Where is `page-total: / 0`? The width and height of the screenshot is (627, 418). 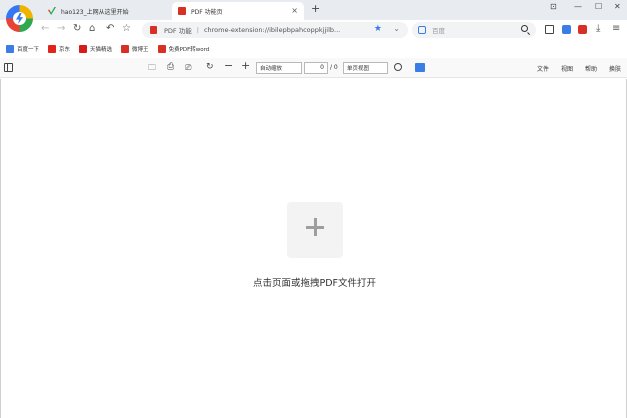
page-total: / 0 is located at coordinates (334, 67).